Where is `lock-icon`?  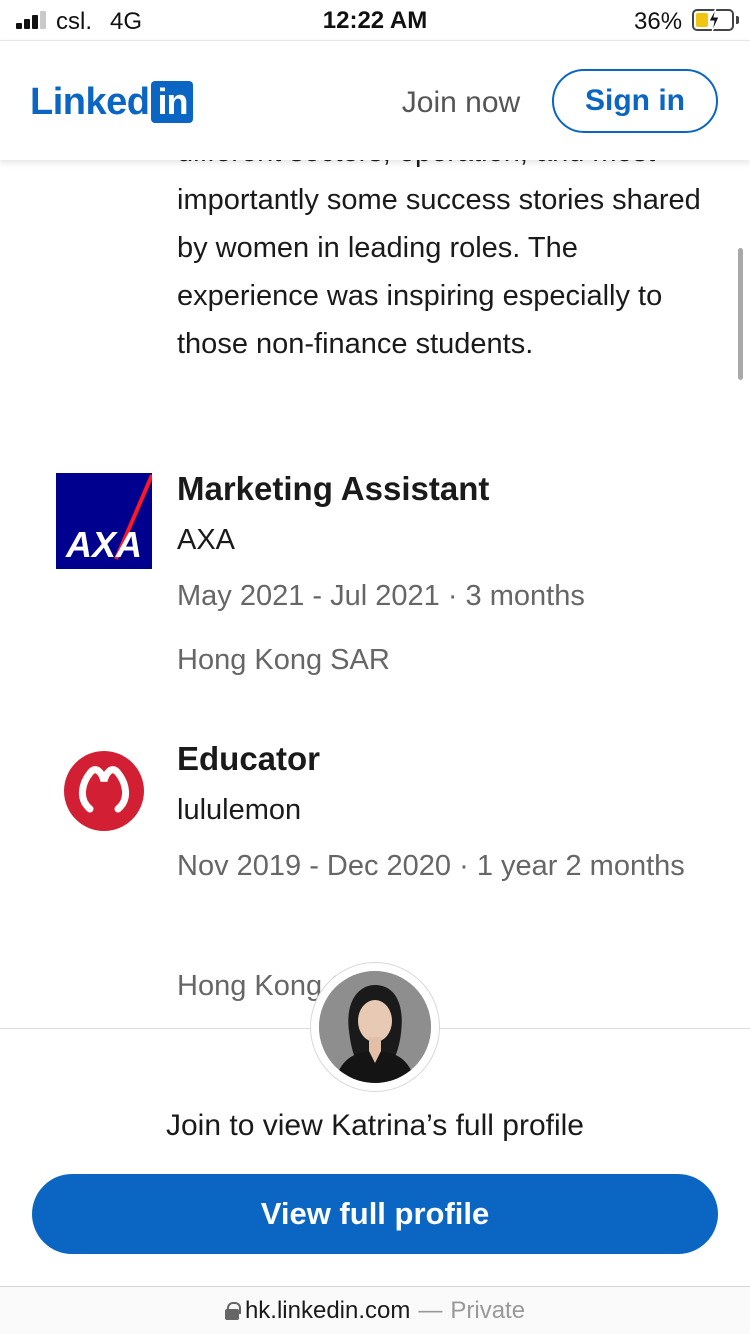 lock-icon is located at coordinates (232, 1310).